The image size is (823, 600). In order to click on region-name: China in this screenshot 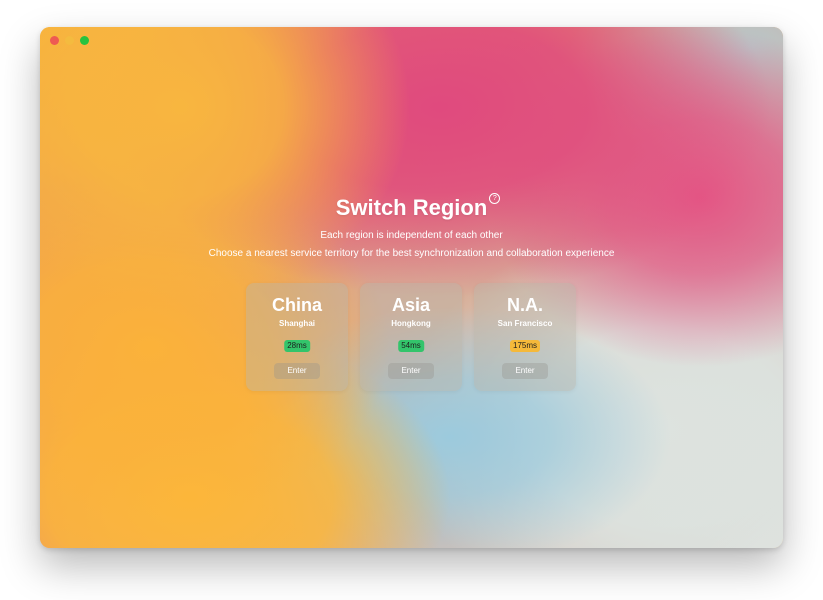, I will do `click(296, 305)`.